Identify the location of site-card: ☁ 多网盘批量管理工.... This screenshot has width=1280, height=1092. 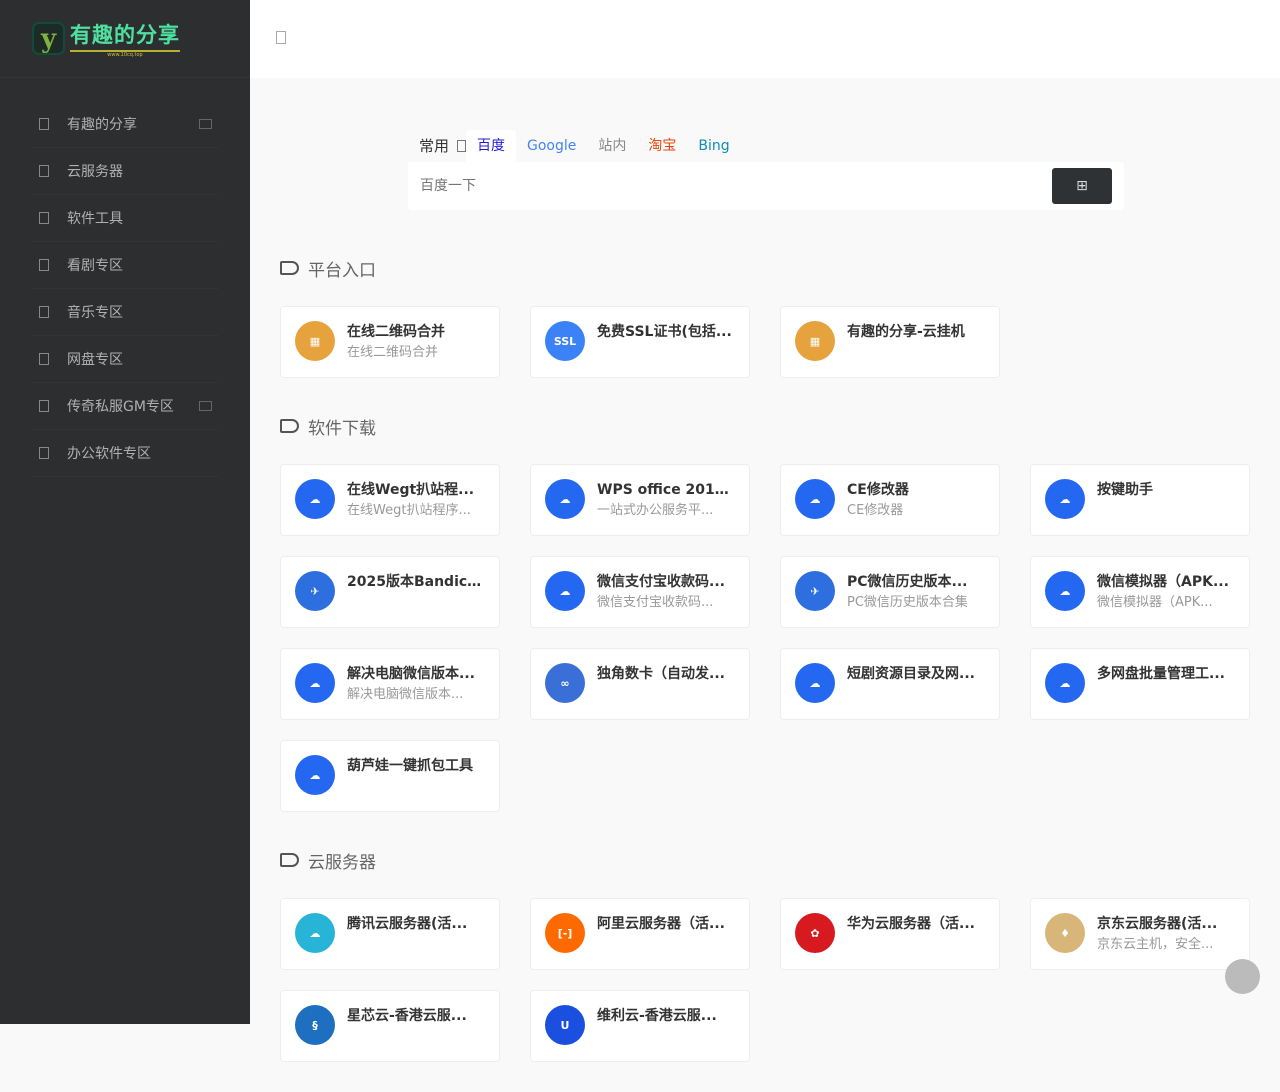
(1140, 684).